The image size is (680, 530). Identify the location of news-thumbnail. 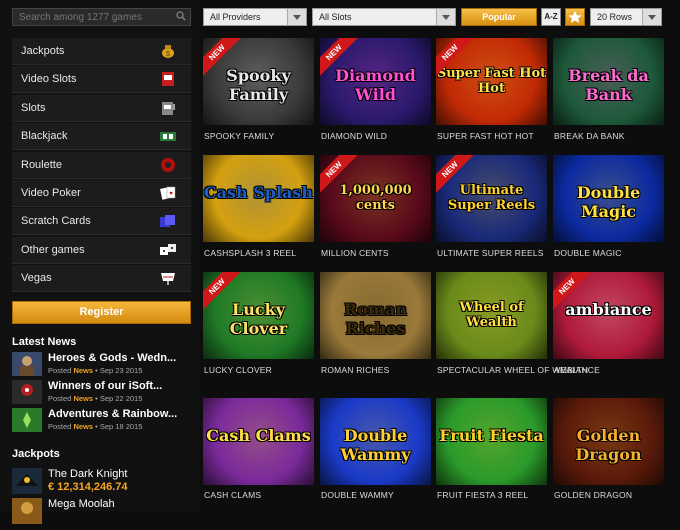
(27, 392).